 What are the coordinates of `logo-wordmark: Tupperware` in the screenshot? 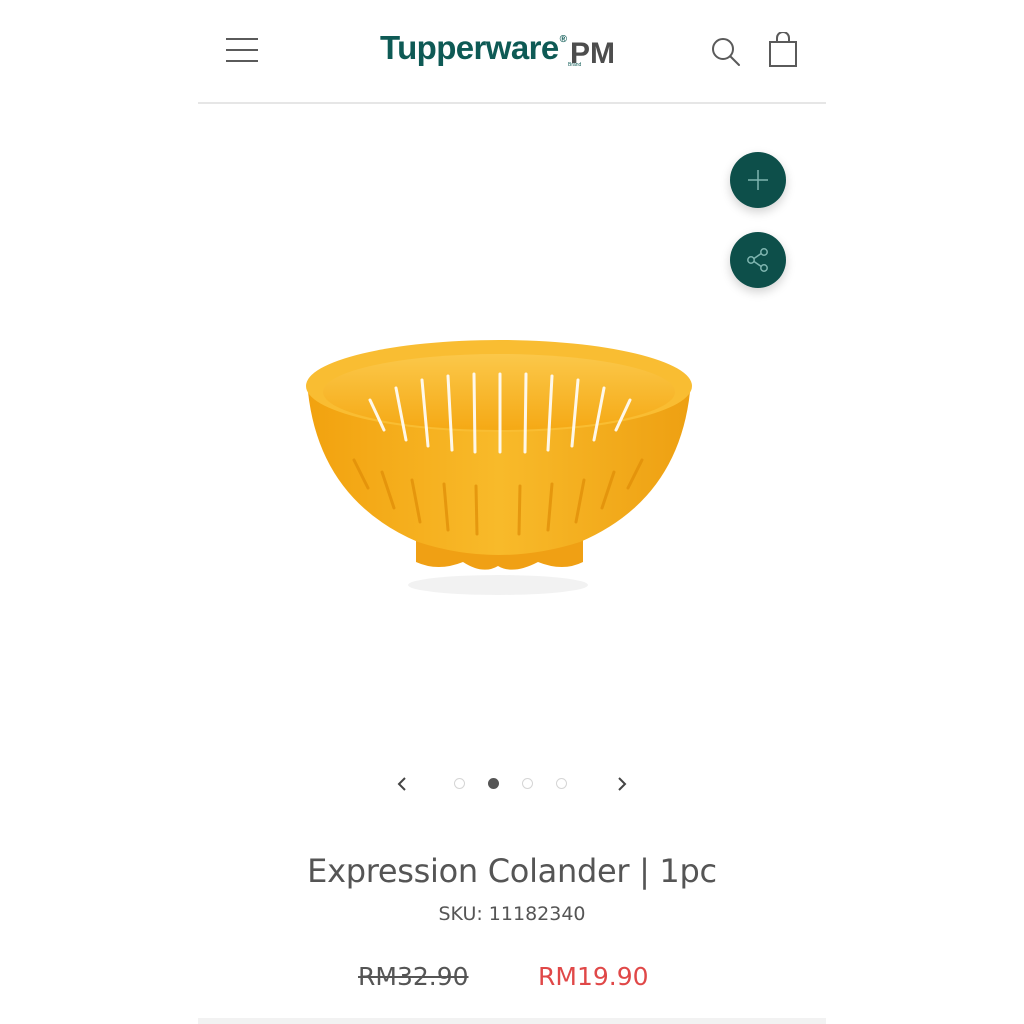 It's located at (469, 47).